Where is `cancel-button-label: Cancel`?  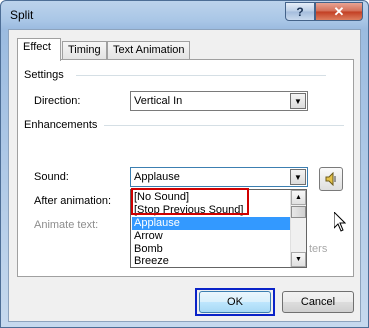 cancel-button-label: Cancel is located at coordinates (318, 302).